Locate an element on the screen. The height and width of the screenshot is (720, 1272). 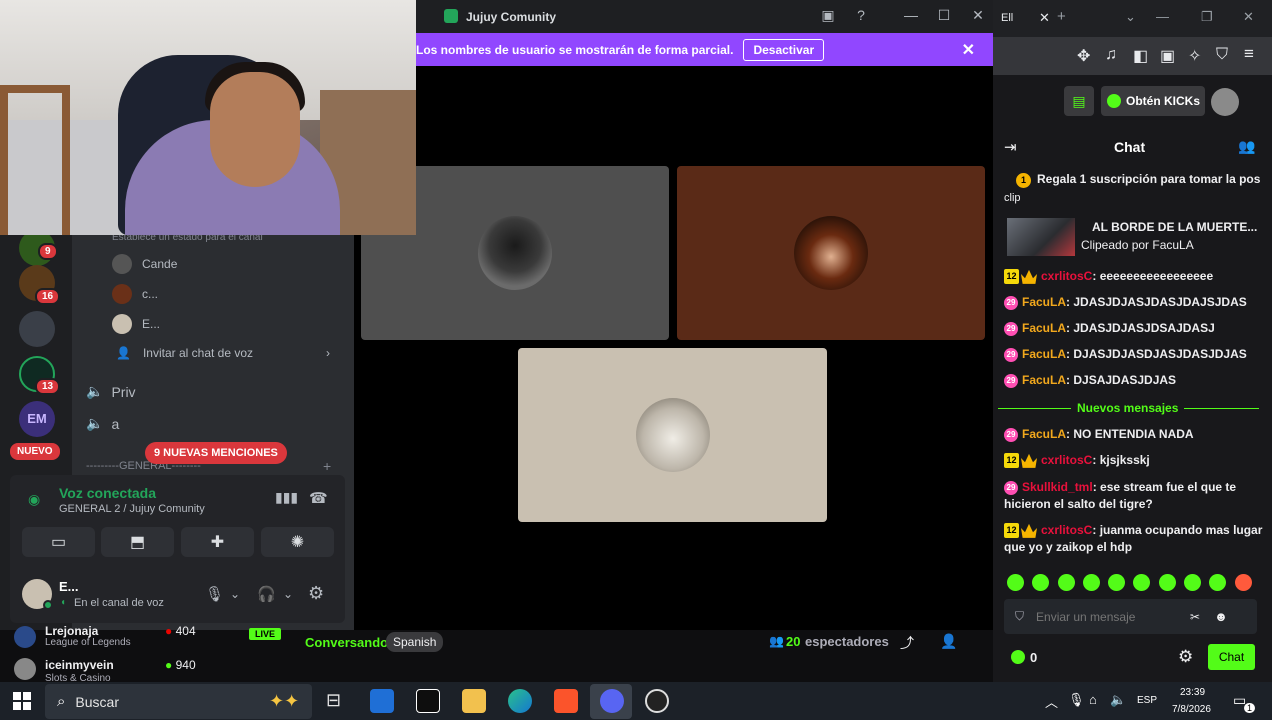
streamer-game: League of Legends is located at coordinates (88, 642).